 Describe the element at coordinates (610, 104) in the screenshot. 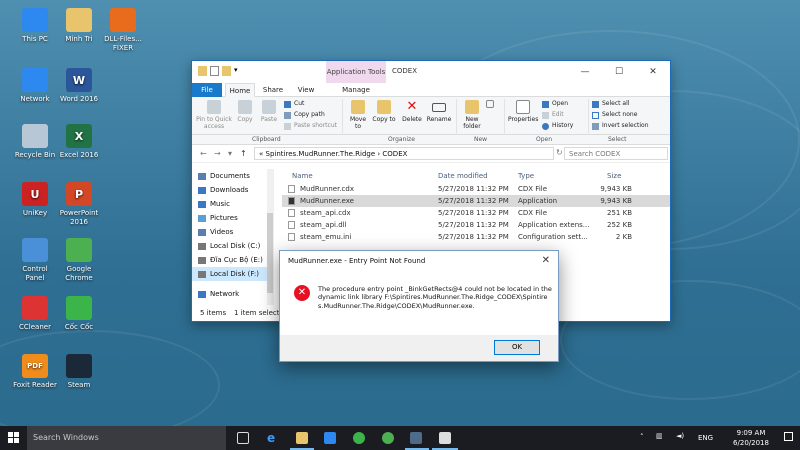

I see `select-all-button: Select all` at that location.